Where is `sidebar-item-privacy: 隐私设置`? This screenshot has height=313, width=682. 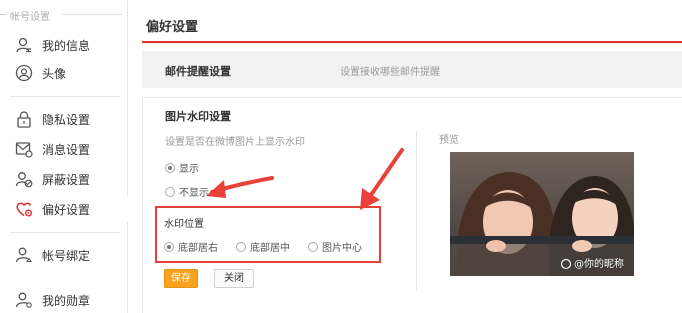 sidebar-item-privacy: 隐私设置 is located at coordinates (64, 119).